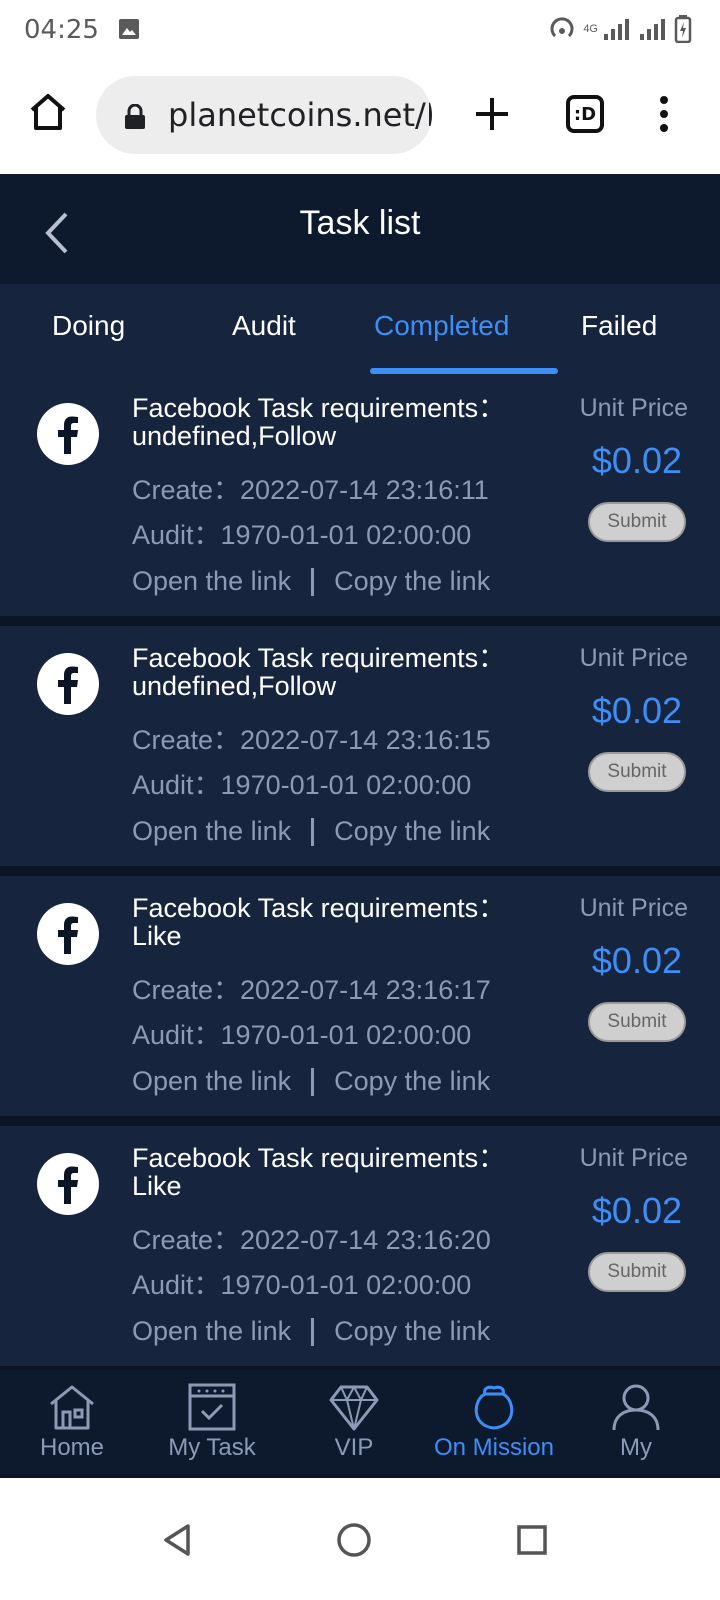 Image resolution: width=720 pixels, height=1600 pixels. I want to click on nav-my-label: My, so click(636, 1447).